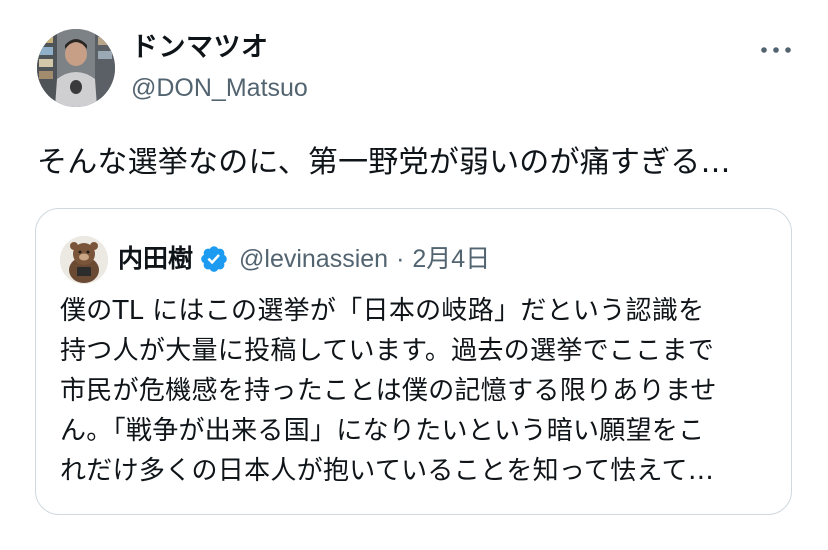  Describe the element at coordinates (155, 259) in the screenshot. I see `quote-author-display-name: 内田樹` at that location.